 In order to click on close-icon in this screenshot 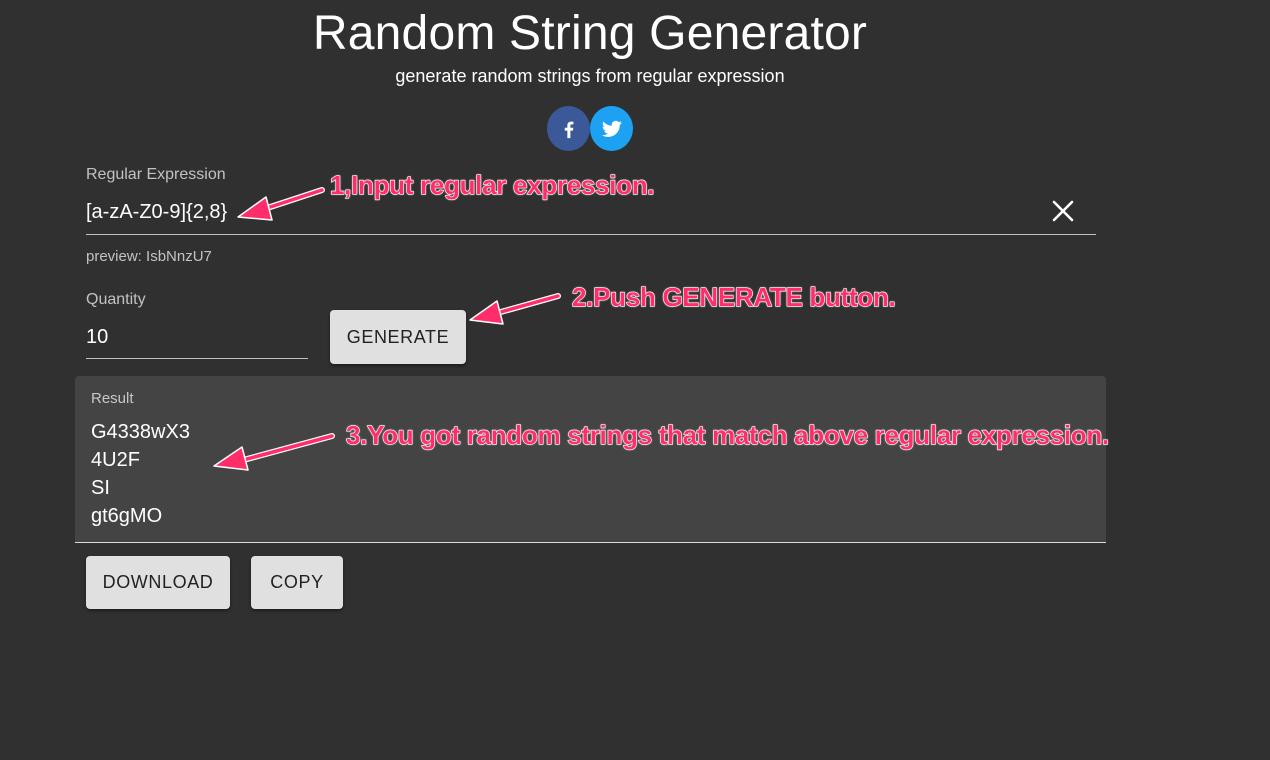, I will do `click(1063, 211)`.